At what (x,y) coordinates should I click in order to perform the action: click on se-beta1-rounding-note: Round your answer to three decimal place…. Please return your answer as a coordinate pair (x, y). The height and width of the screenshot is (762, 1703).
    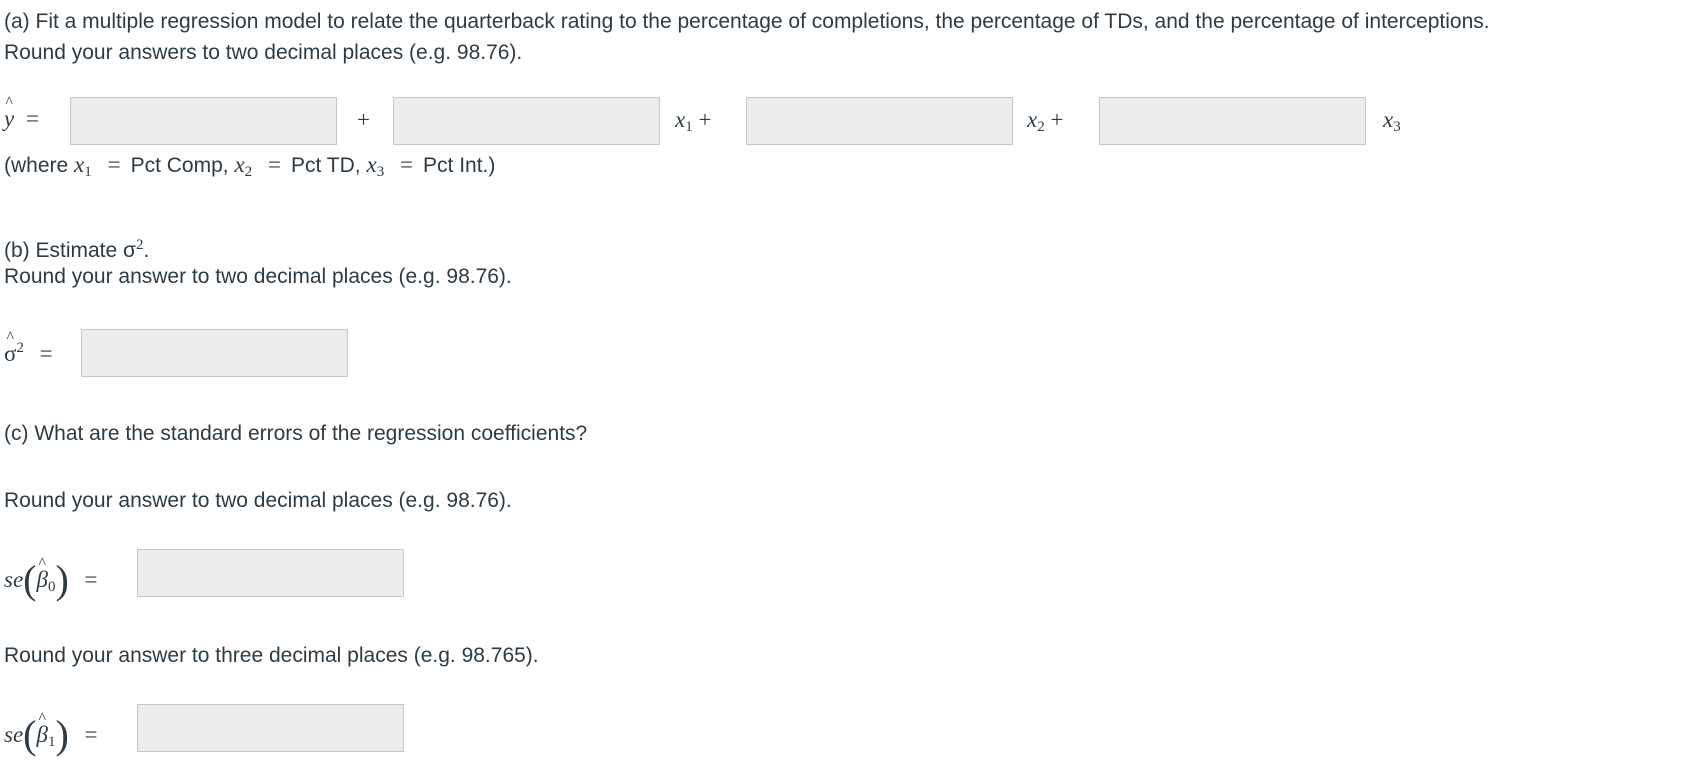
    Looking at the image, I should click on (271, 655).